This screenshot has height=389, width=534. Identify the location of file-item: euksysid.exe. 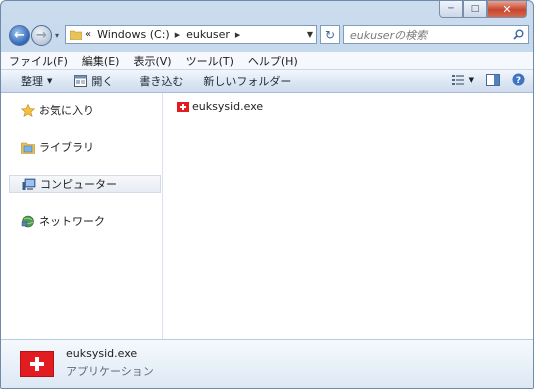
(220, 106).